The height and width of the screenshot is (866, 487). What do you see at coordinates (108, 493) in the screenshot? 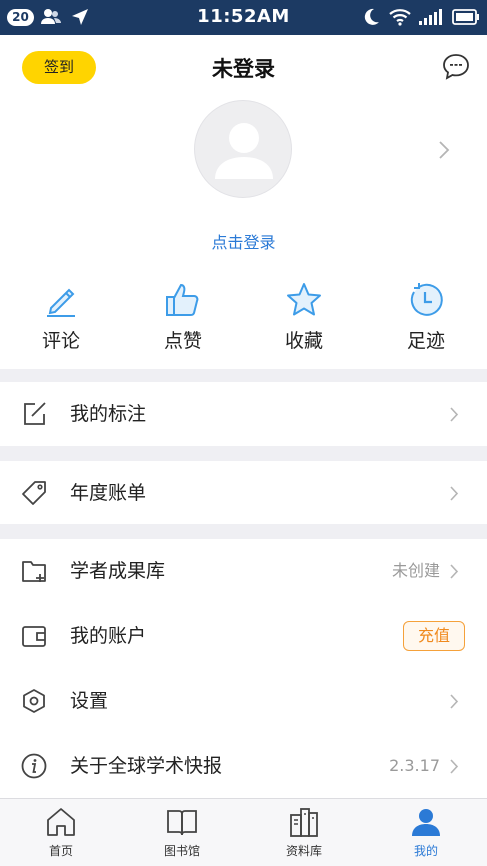
I see `menu-item-label: 年度账单` at bounding box center [108, 493].